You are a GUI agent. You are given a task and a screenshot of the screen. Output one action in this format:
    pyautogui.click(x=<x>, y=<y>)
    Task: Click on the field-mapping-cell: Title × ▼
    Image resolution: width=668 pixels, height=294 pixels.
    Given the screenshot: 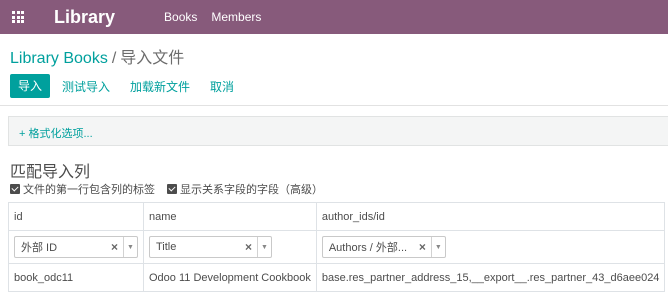 What is the action you would take?
    pyautogui.click(x=230, y=247)
    